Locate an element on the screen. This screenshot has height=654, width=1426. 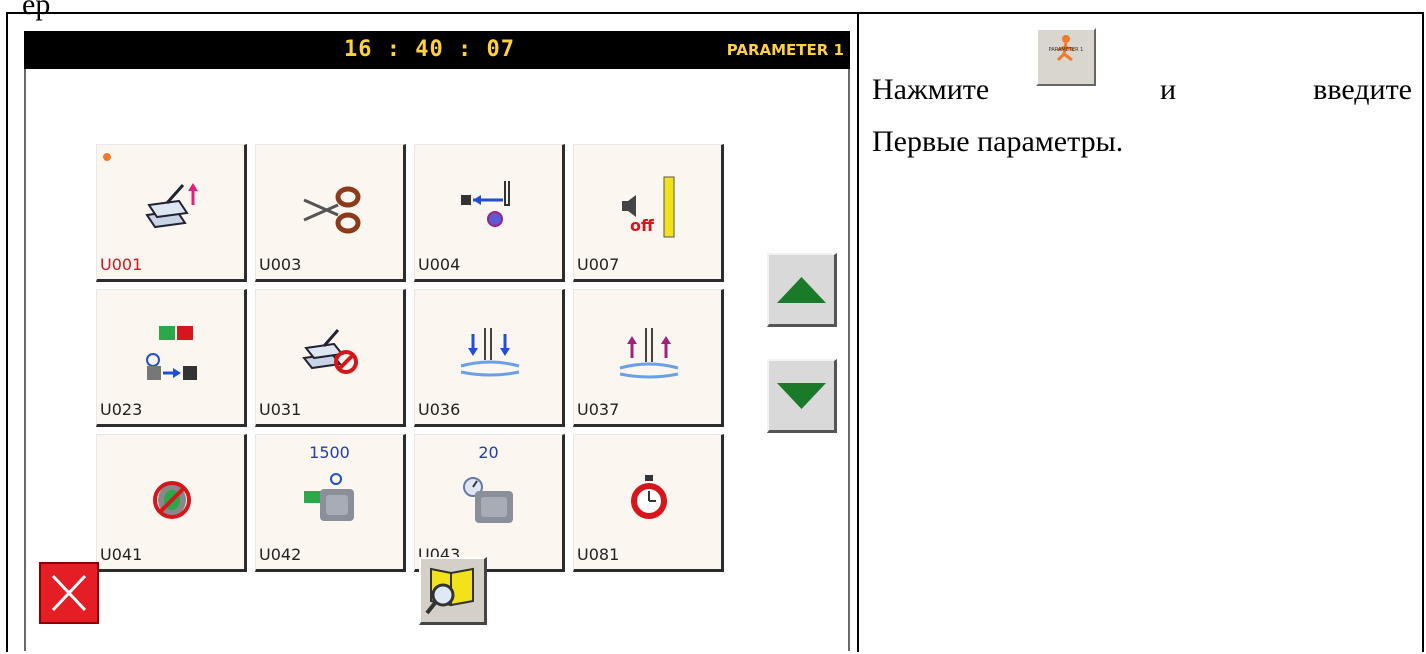
param-code: U023 is located at coordinates (121, 409).